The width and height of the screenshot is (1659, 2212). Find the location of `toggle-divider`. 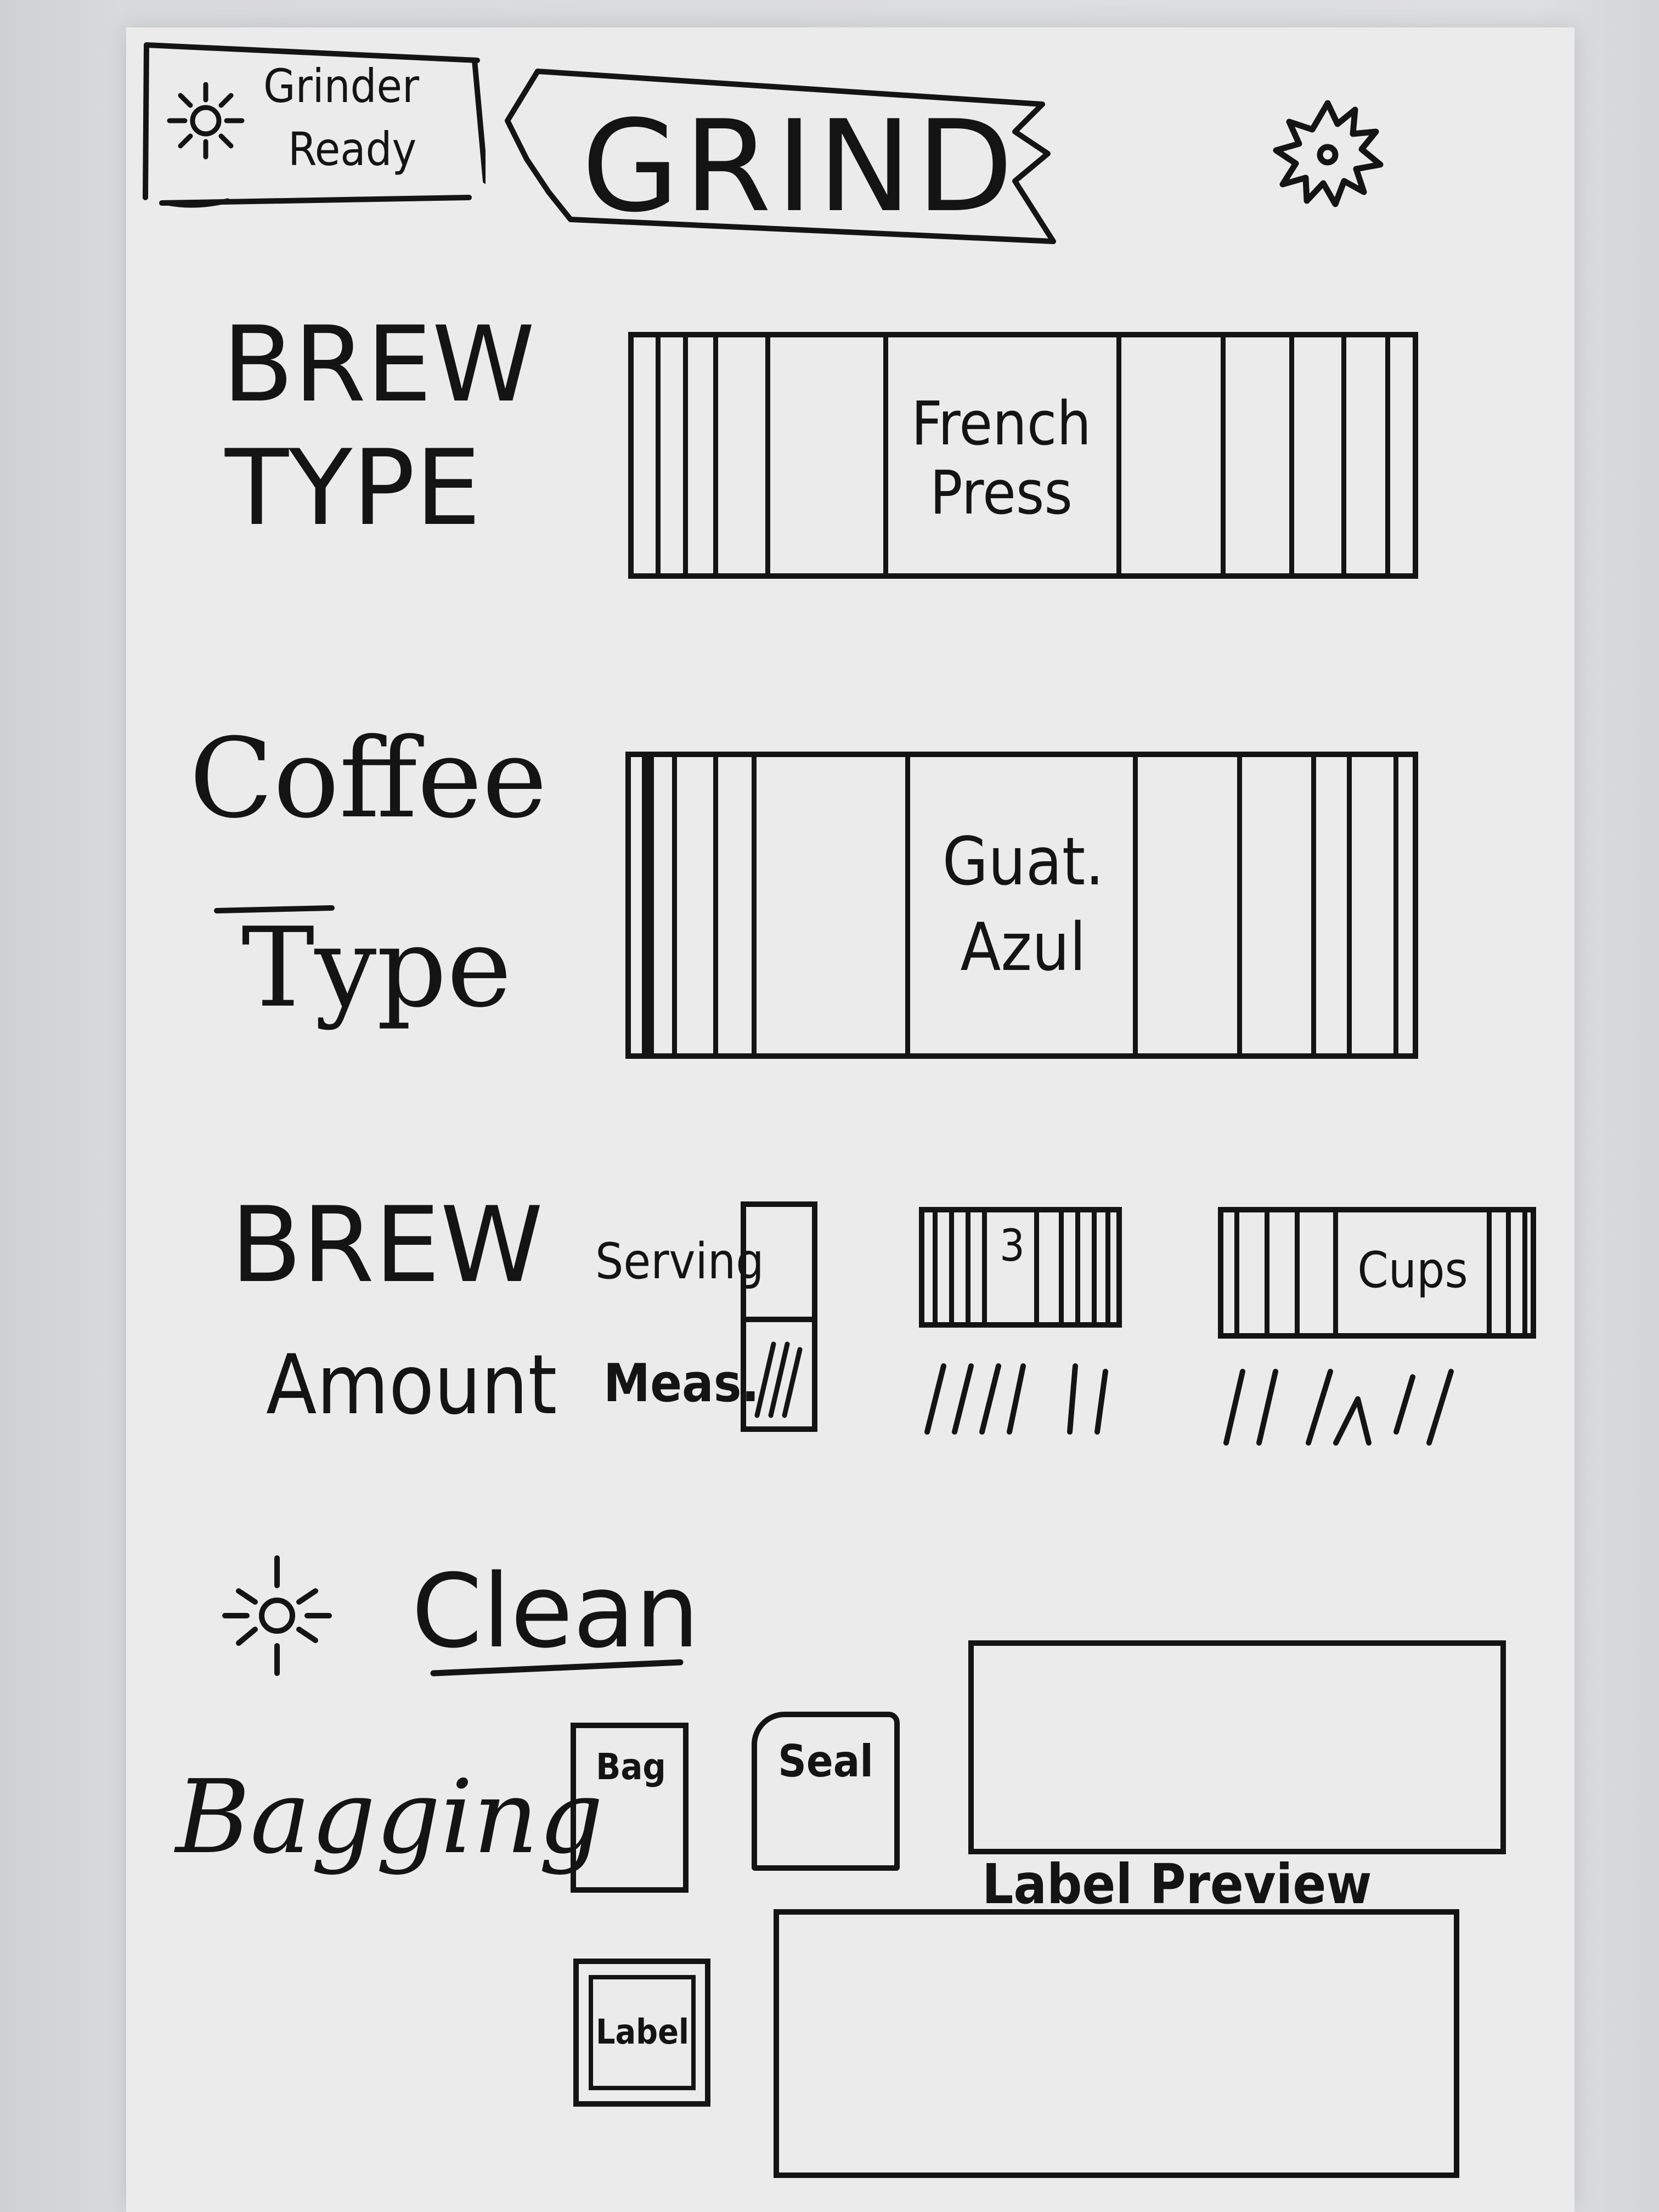

toggle-divider is located at coordinates (779, 1319).